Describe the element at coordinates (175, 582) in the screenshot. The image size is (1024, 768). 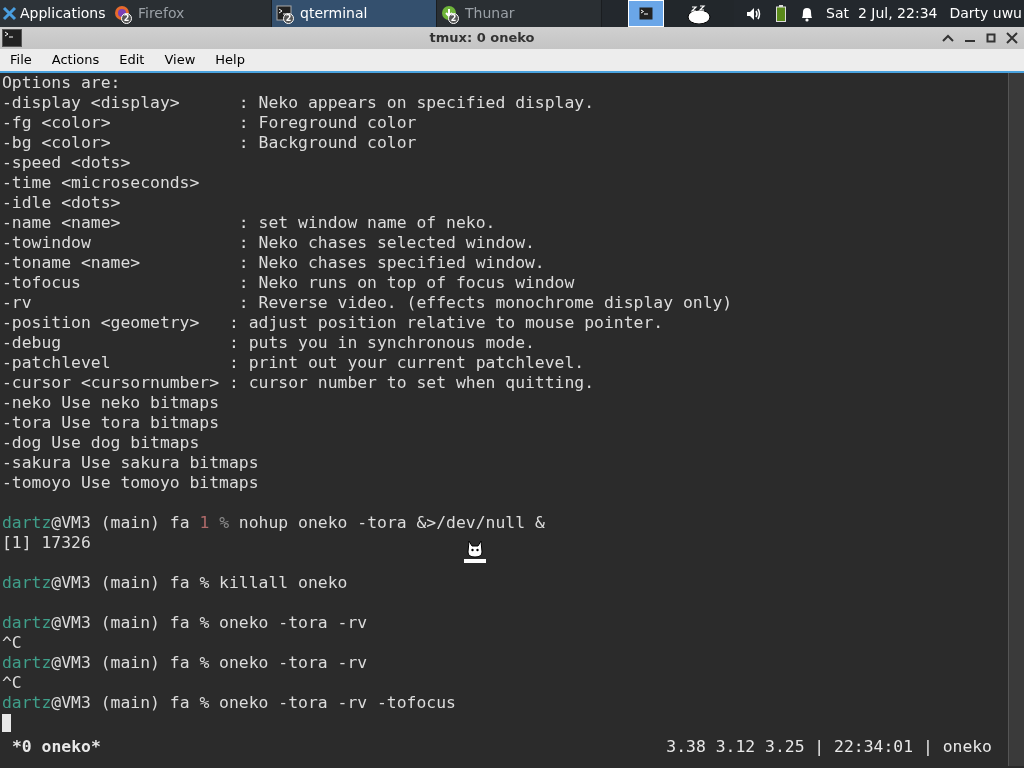
I see `prompt-line: dartz@VM3 (main) fa % killall oneko` at that location.